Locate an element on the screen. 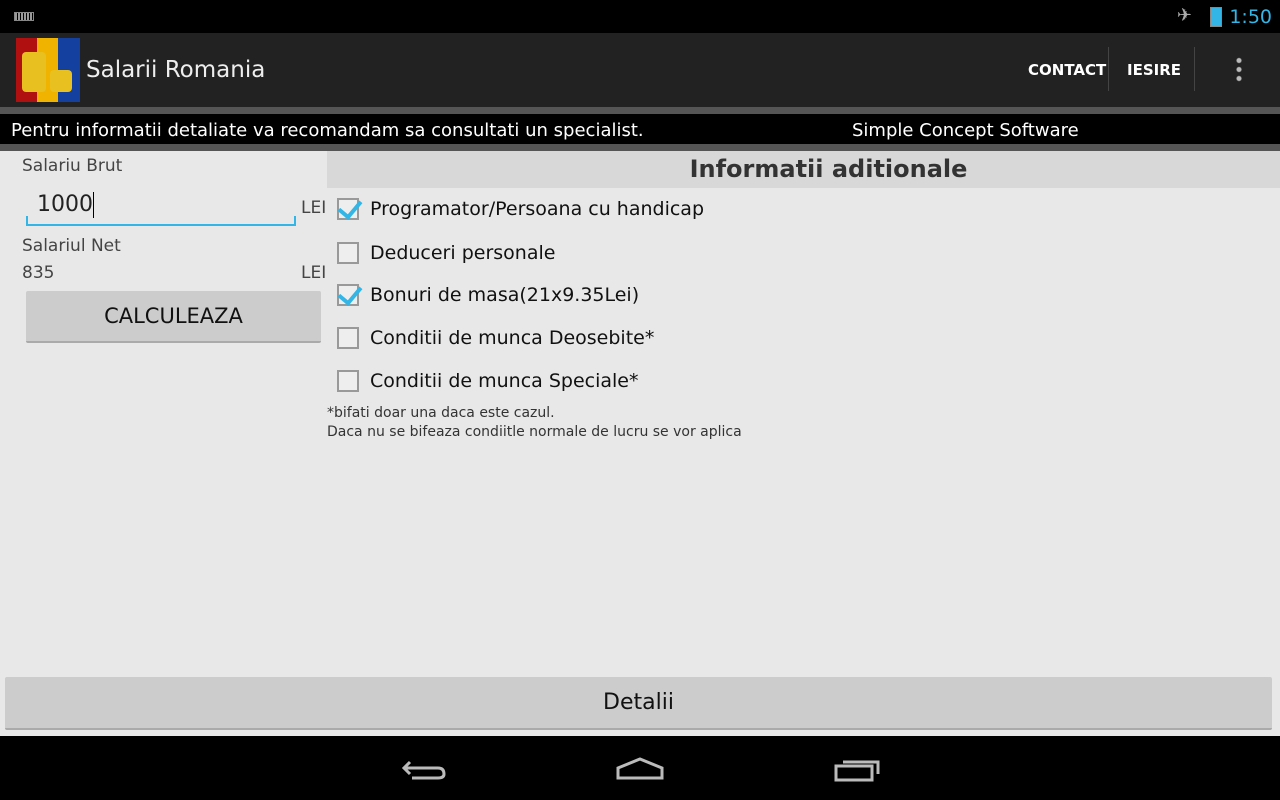 The width and height of the screenshot is (1280, 800). checkbox-special-work: Conditii de munca Speciale* is located at coordinates (487, 381).